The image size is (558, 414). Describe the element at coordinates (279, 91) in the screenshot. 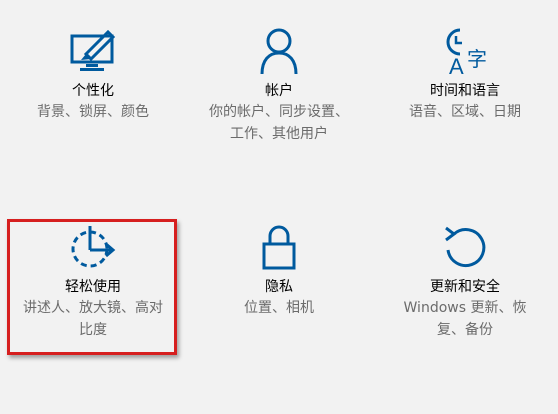

I see `tile-title: 帐户` at that location.